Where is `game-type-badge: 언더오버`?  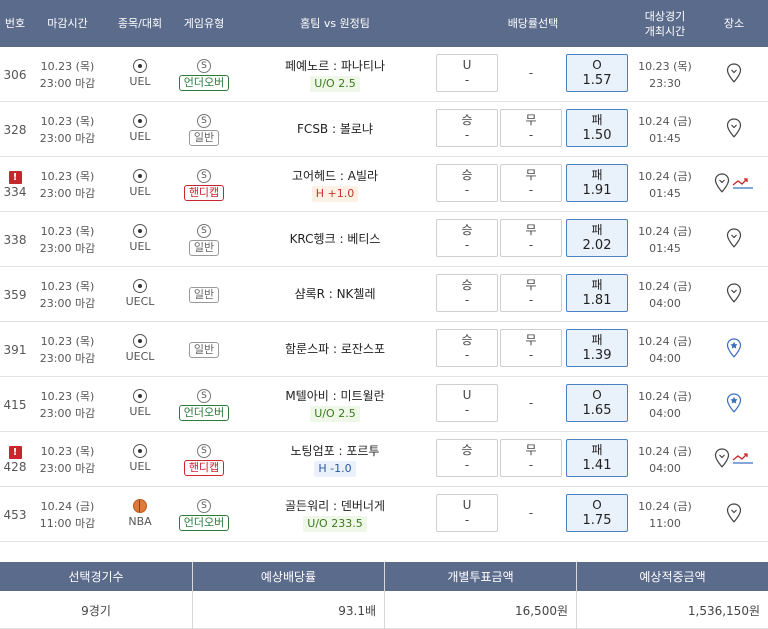 game-type-badge: 언더오버 is located at coordinates (204, 82).